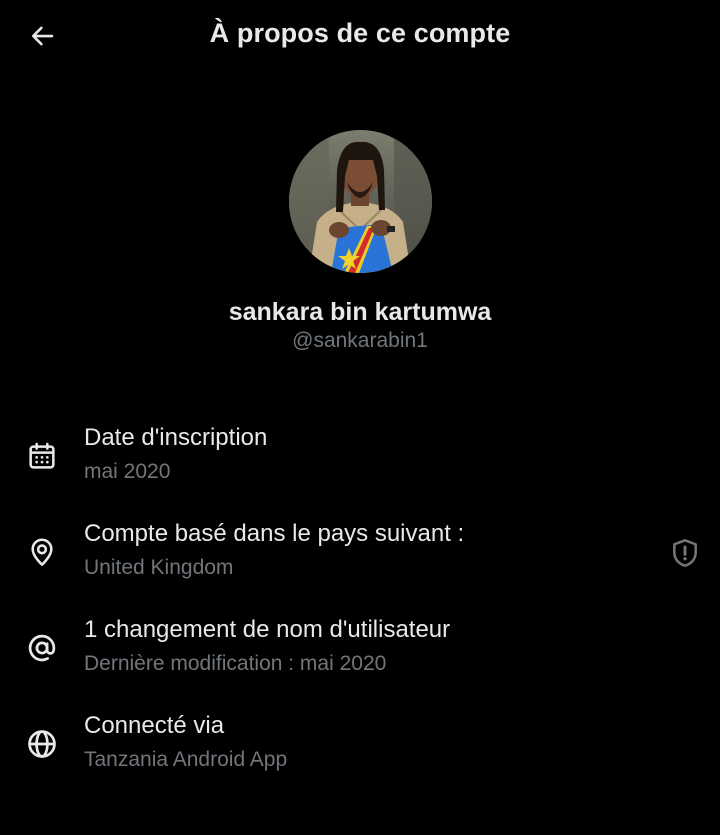 The height and width of the screenshot is (835, 720). What do you see at coordinates (159, 567) in the screenshot?
I see `country-value: United Kingdom` at bounding box center [159, 567].